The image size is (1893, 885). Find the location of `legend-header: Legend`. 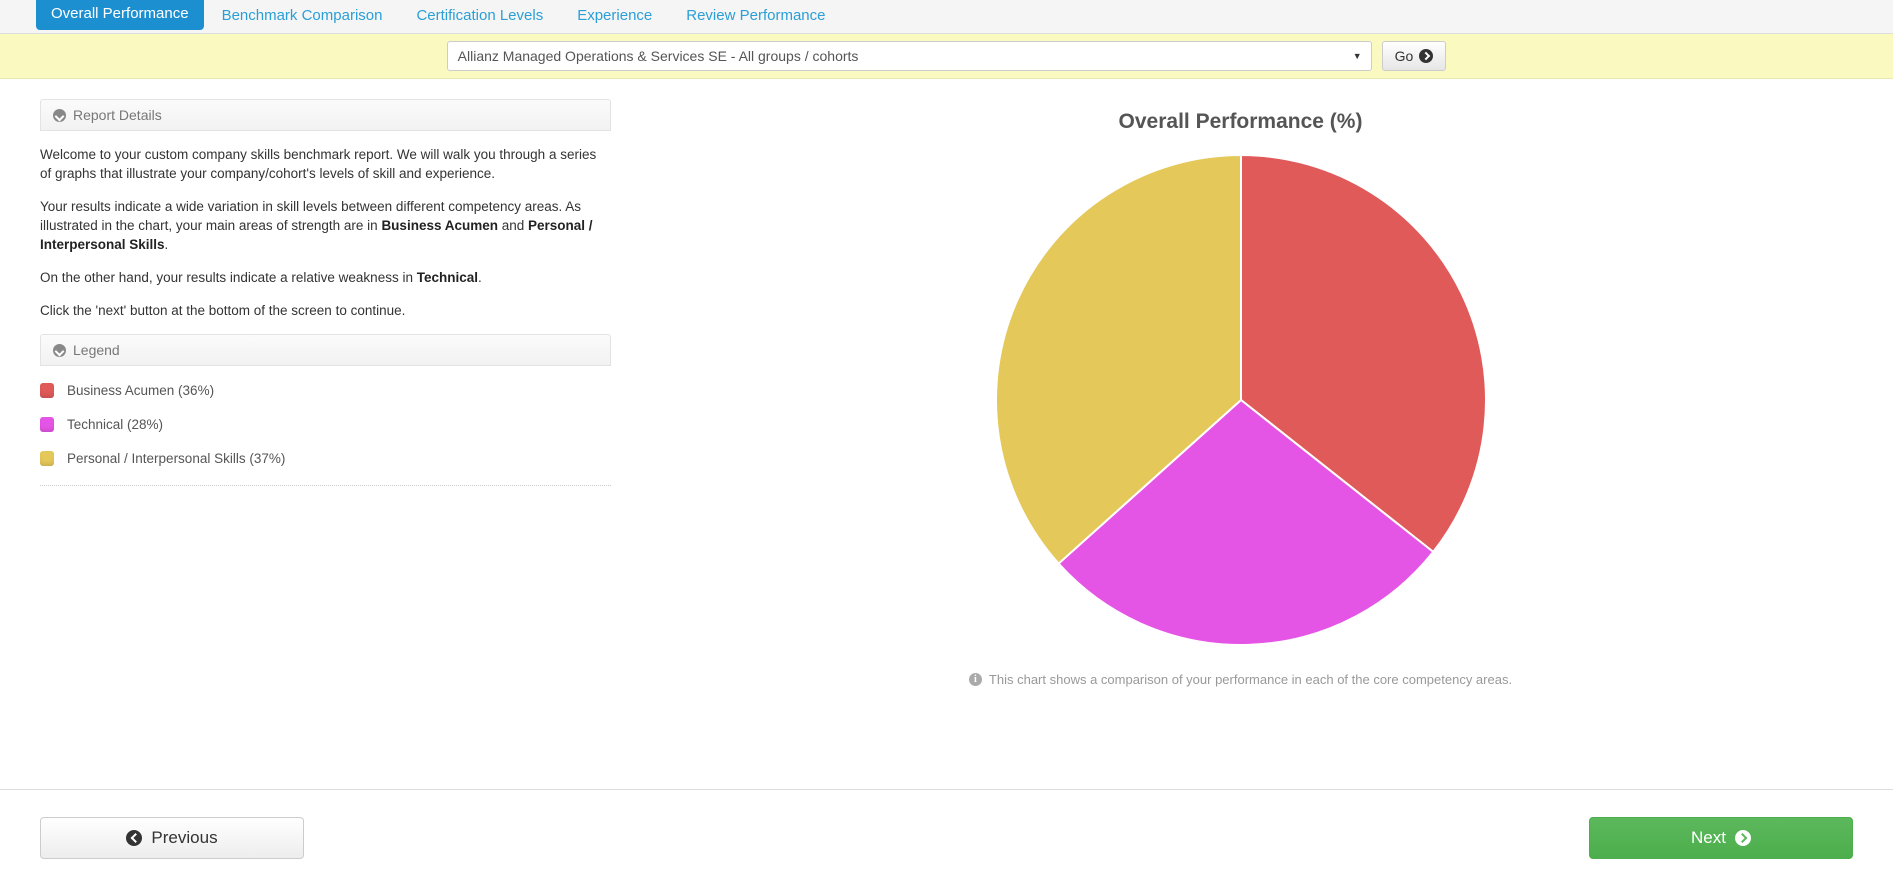

legend-header: Legend is located at coordinates (325, 350).